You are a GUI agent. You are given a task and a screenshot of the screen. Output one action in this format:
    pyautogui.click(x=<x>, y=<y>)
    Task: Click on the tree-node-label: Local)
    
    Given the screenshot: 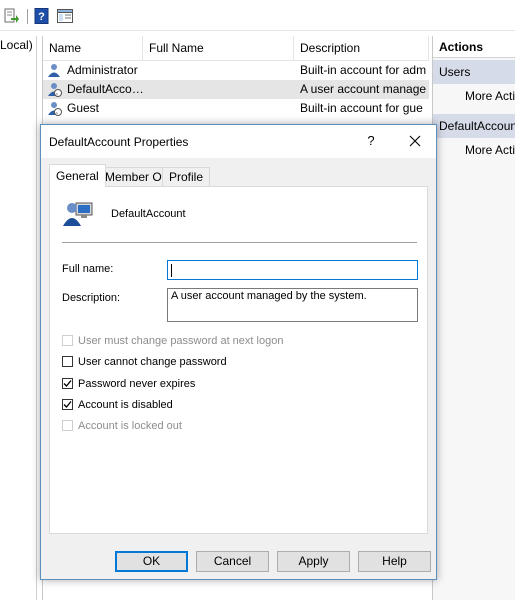 What is the action you would take?
    pyautogui.click(x=16, y=45)
    